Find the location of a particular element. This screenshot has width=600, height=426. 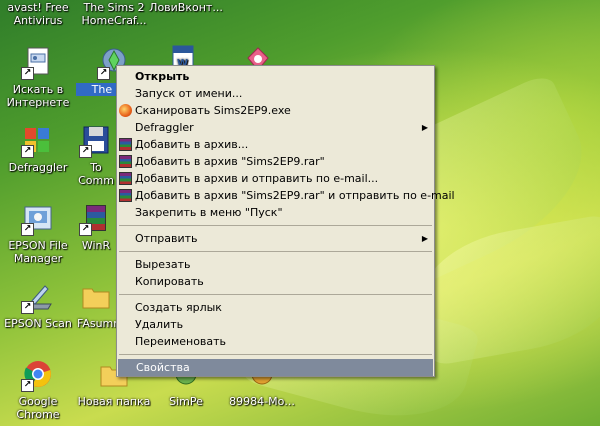

menu-item-label: Создать ярлык is located at coordinates (178, 307).